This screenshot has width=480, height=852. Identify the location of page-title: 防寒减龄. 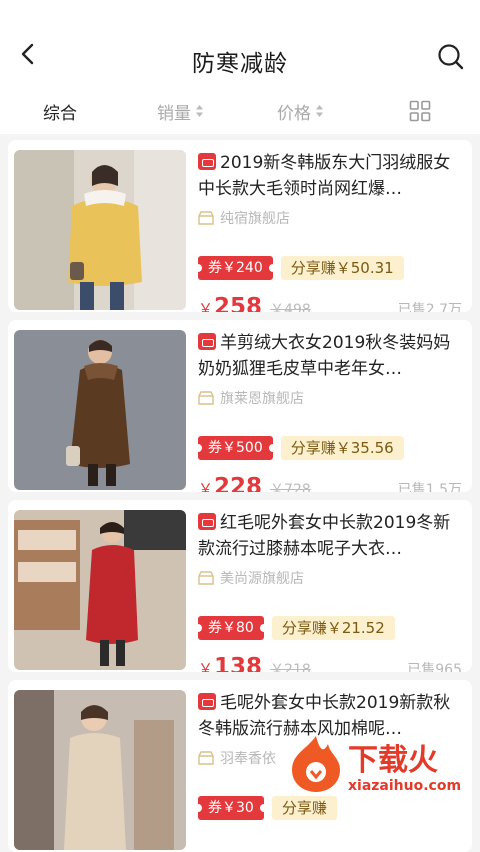
(240, 64).